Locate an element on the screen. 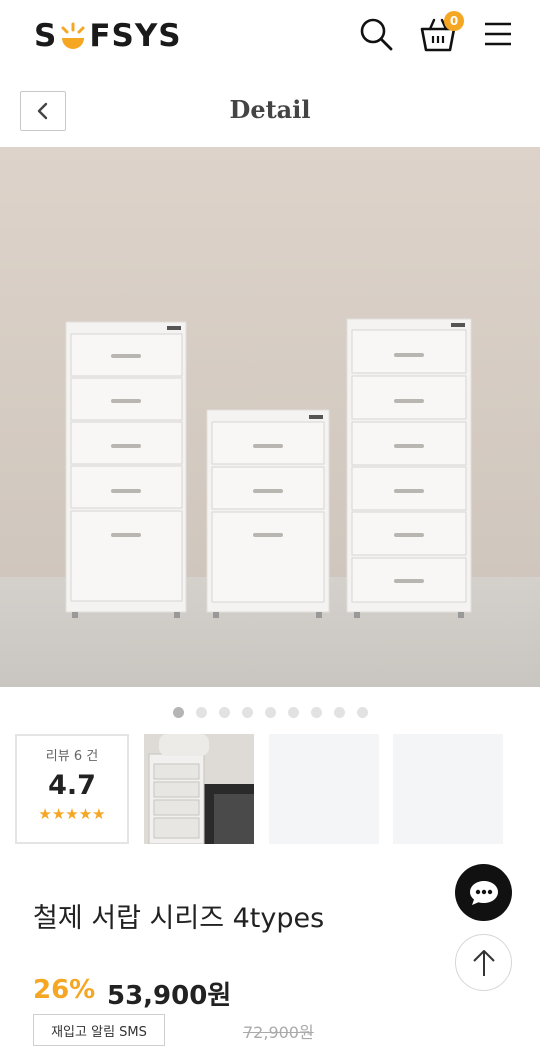 The height and width of the screenshot is (1052, 540). review-score: 4.7 is located at coordinates (72, 785).